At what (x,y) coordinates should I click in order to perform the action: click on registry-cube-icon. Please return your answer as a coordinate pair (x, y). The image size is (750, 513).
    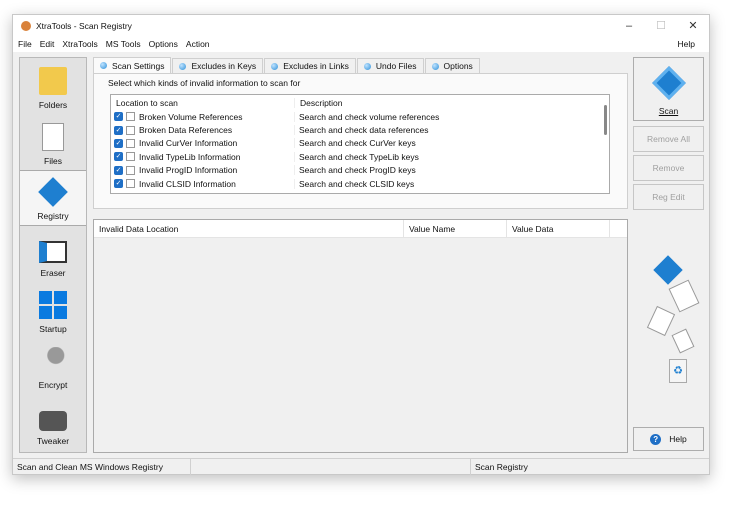
    Looking at the image, I should click on (668, 270).